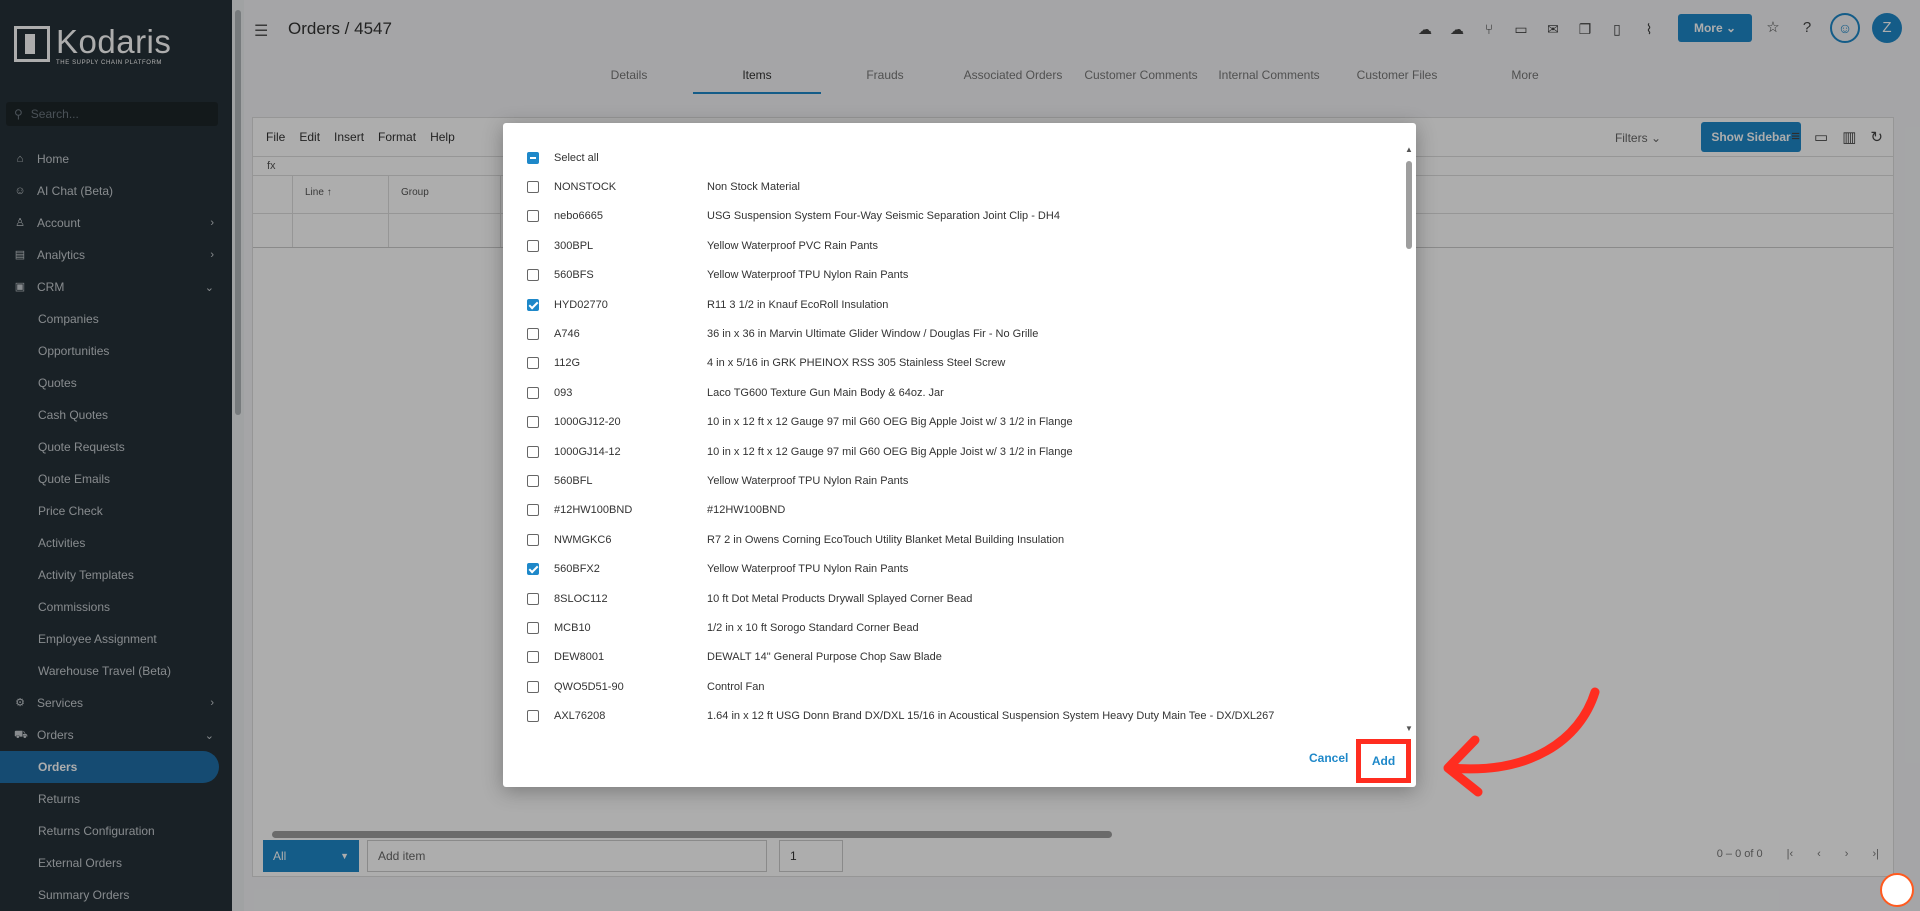 The width and height of the screenshot is (1920, 911). I want to click on item-code: nebo6665, so click(578, 216).